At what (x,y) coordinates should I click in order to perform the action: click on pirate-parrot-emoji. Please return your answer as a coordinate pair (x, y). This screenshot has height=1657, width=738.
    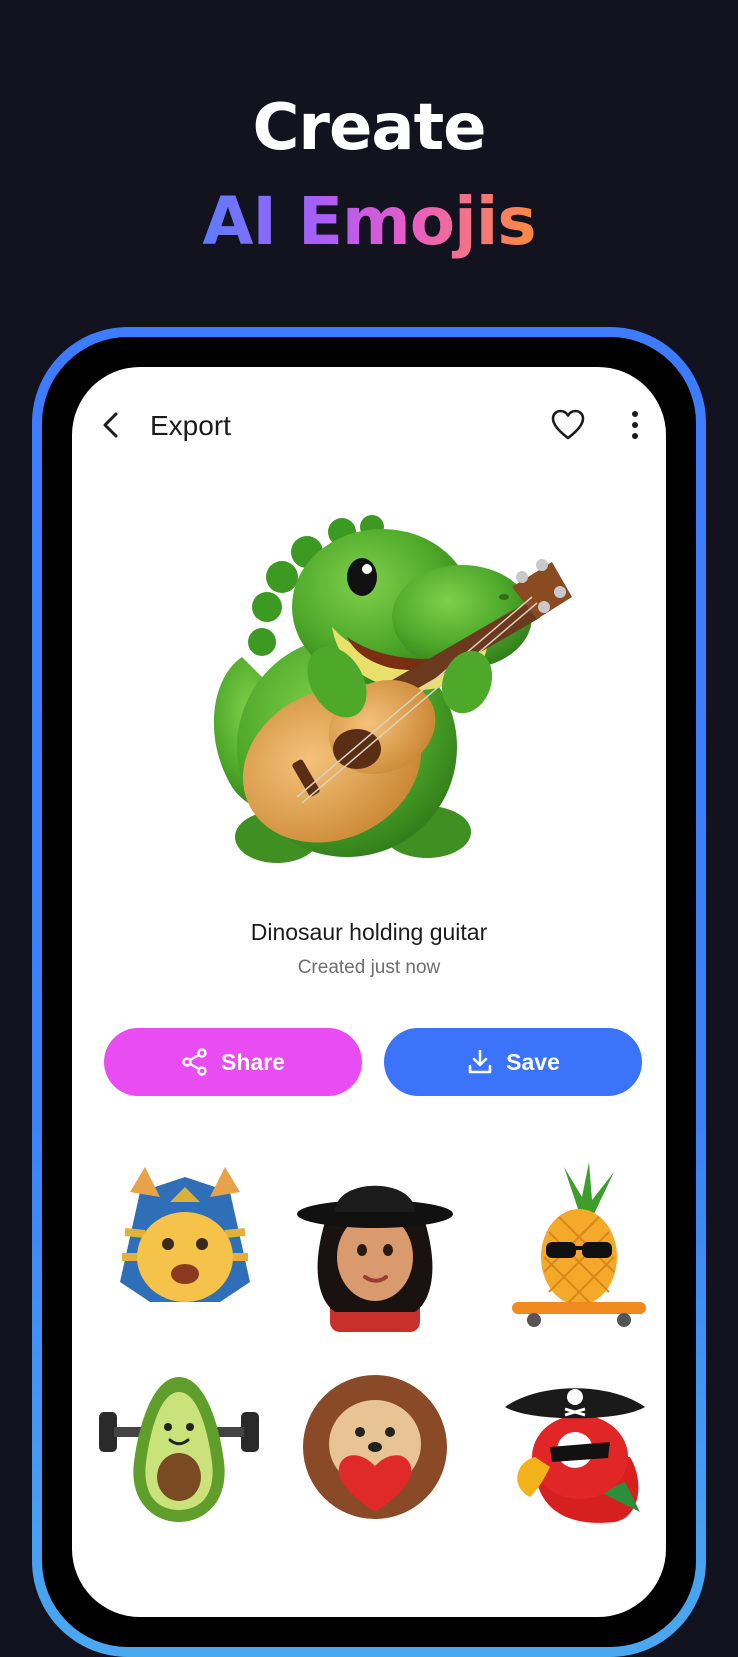
    Looking at the image, I should click on (575, 1447).